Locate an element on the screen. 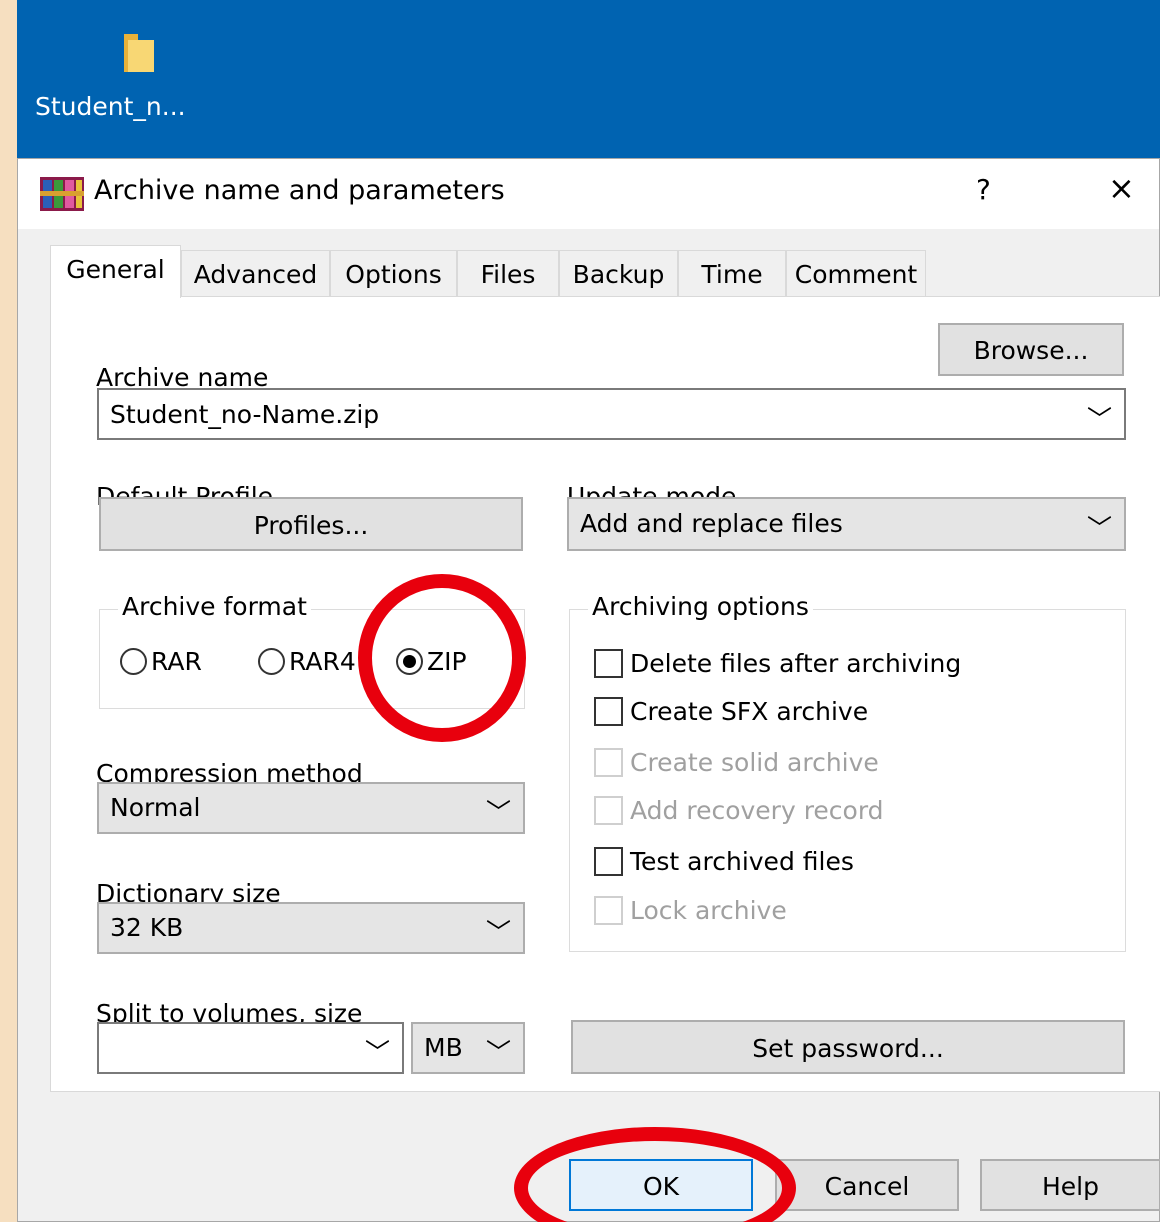 This screenshot has height=1222, width=1160. cancel-button: Cancel is located at coordinates (867, 1185).